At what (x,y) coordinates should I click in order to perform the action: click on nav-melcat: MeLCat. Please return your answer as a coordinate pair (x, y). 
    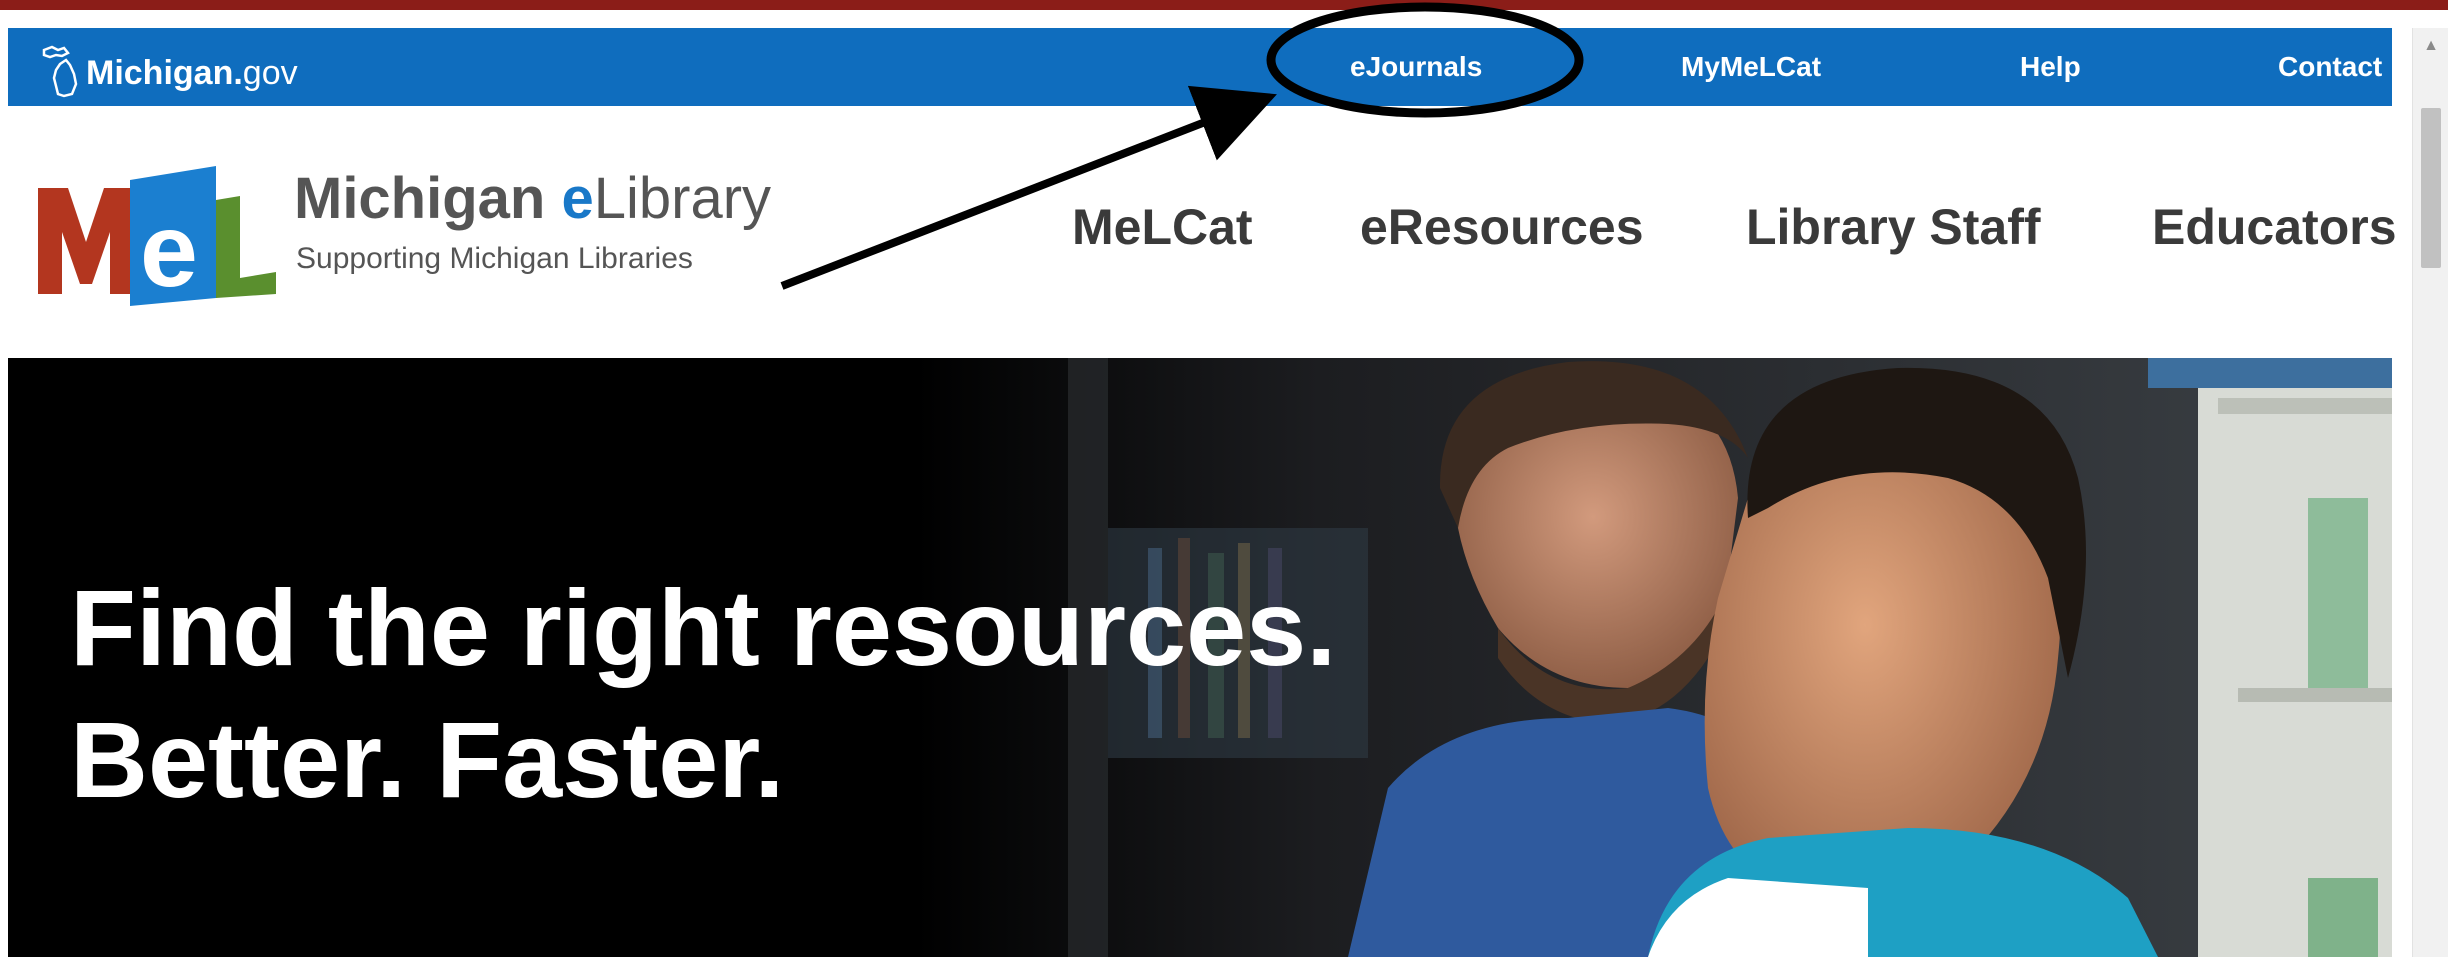
    Looking at the image, I should click on (1162, 227).